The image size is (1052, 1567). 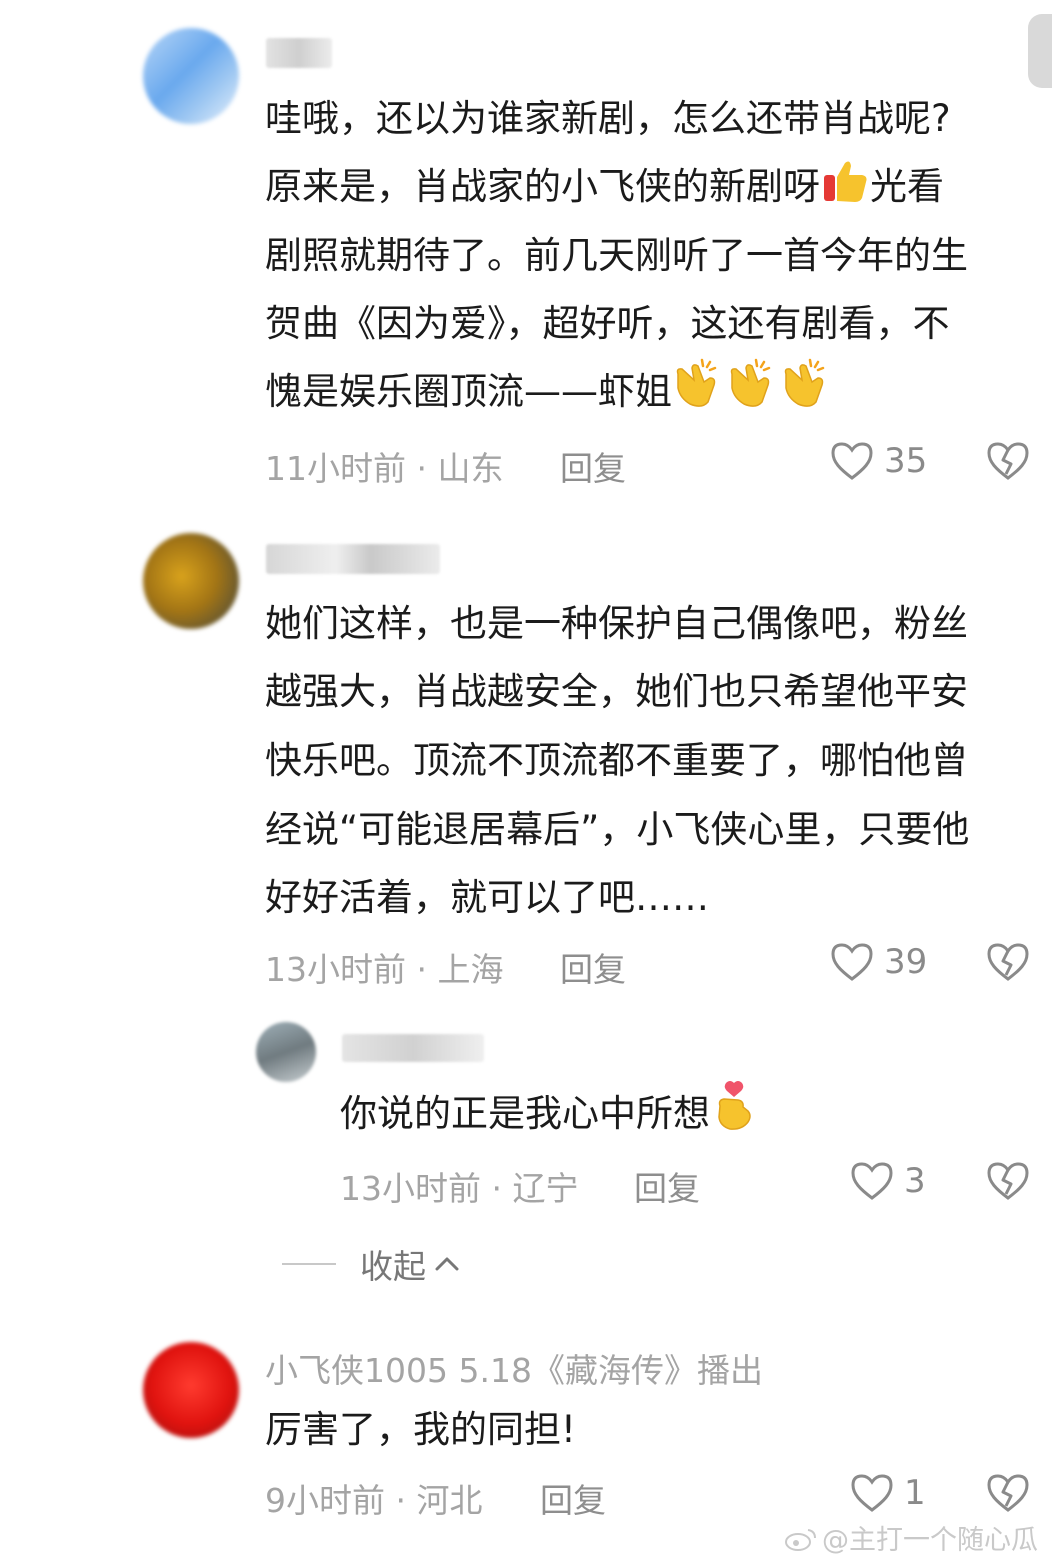 I want to click on collapse-label: 收起, so click(x=393, y=1266).